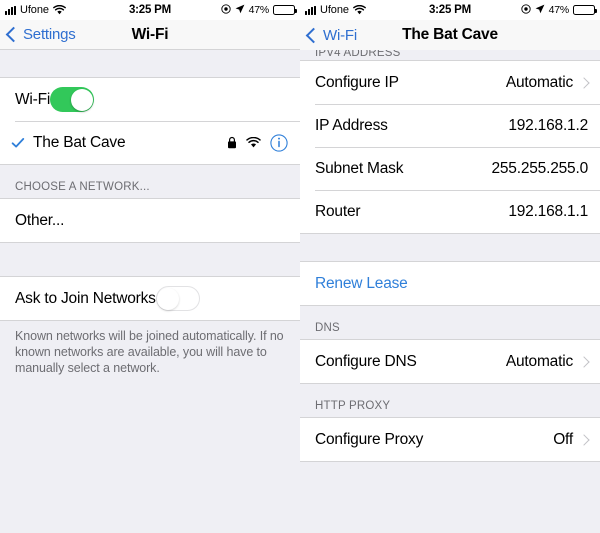 The image size is (600, 533). Describe the element at coordinates (253, 142) in the screenshot. I see `wifi-signal-icon` at that location.